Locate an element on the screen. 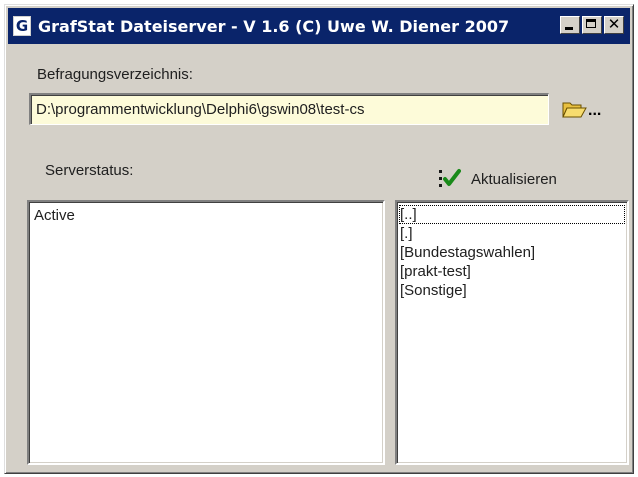 This screenshot has width=638, height=477. list-item-current-folder: [.] is located at coordinates (512, 233).